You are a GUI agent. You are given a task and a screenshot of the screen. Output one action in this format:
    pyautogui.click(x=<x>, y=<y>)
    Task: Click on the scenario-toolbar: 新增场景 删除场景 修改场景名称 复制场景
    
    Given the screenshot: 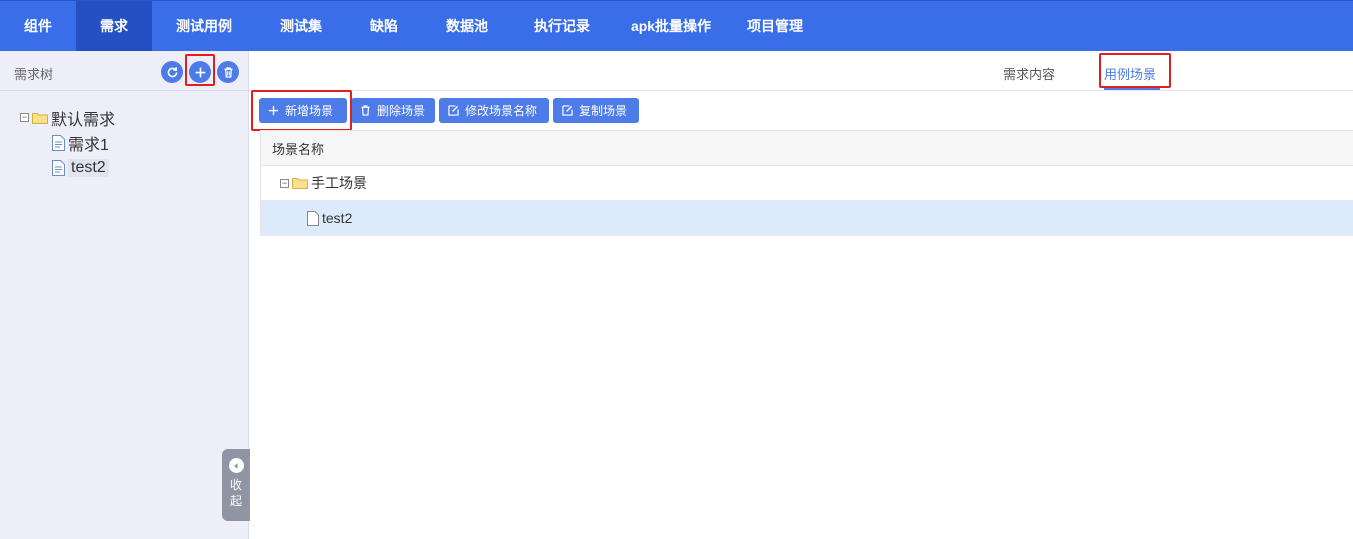 What is the action you would take?
    pyautogui.click(x=449, y=110)
    